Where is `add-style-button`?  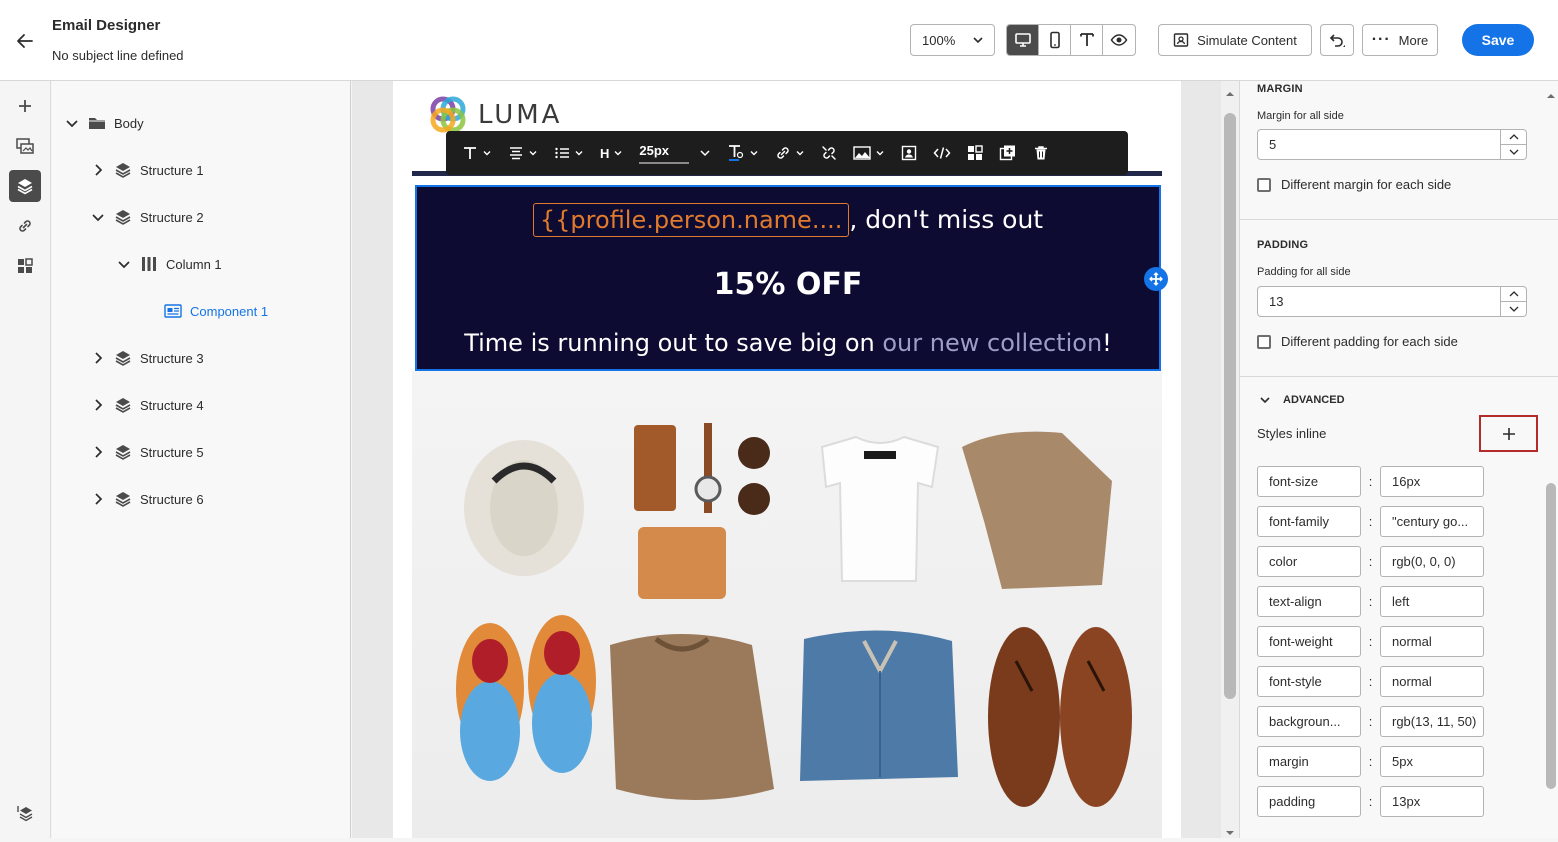
add-style-button is located at coordinates (1508, 433).